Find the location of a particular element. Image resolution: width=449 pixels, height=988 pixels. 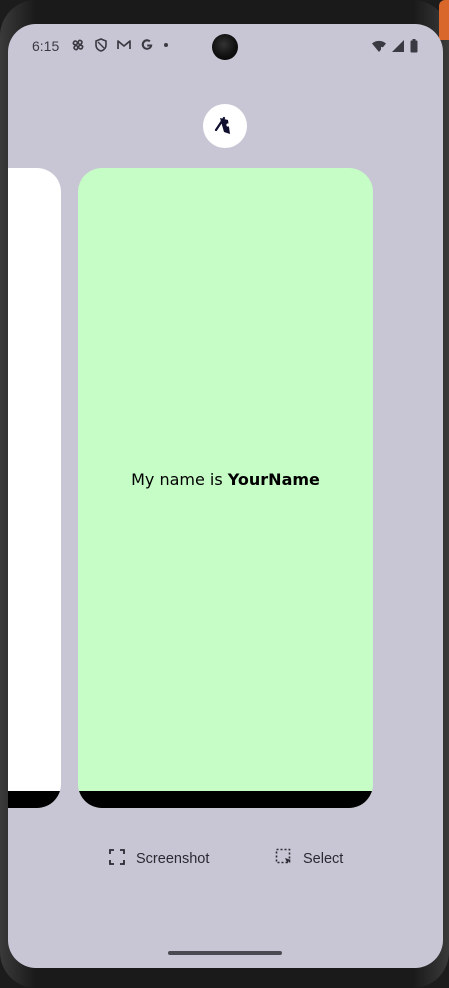

status-time: 6:15 is located at coordinates (46, 46).